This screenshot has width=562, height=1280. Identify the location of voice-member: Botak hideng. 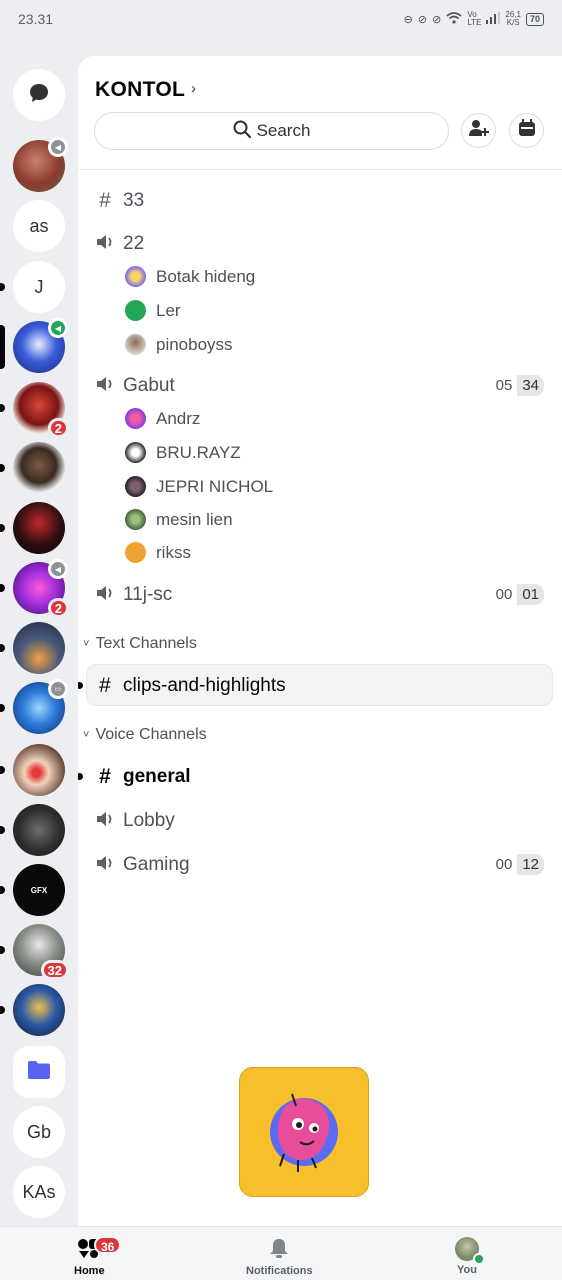
(190, 276).